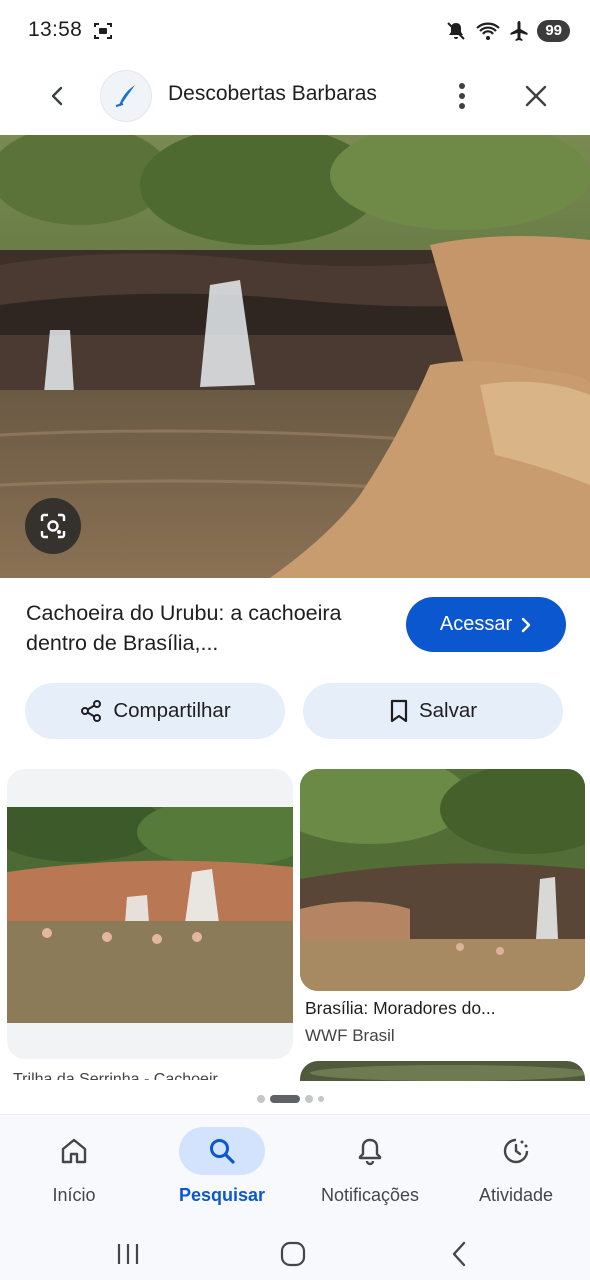  I want to click on mute-icon, so click(456, 31).